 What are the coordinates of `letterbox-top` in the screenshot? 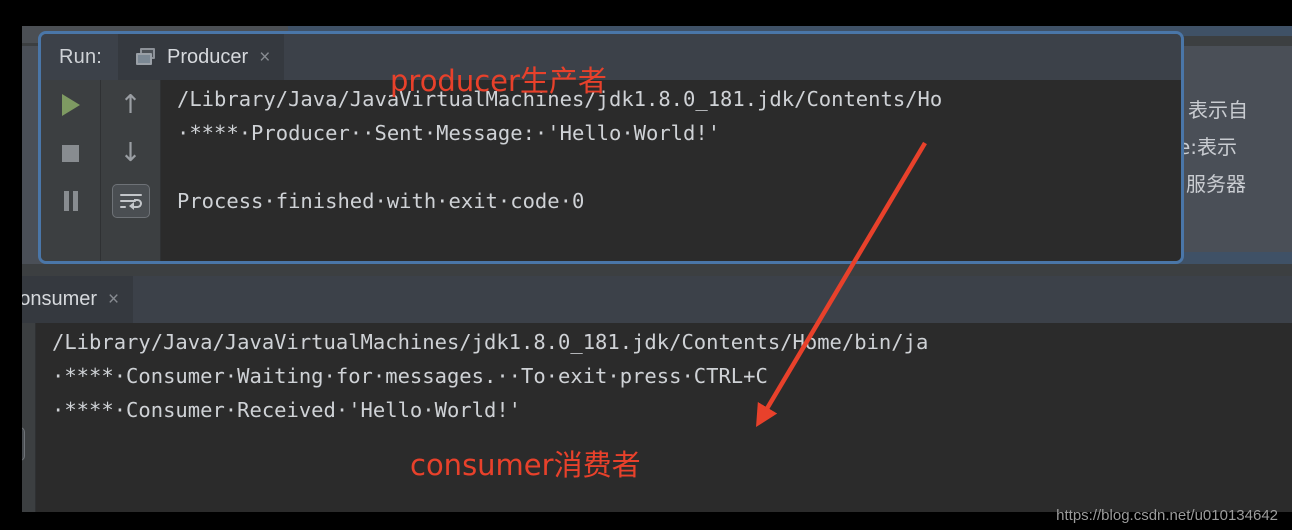 It's located at (646, 13).